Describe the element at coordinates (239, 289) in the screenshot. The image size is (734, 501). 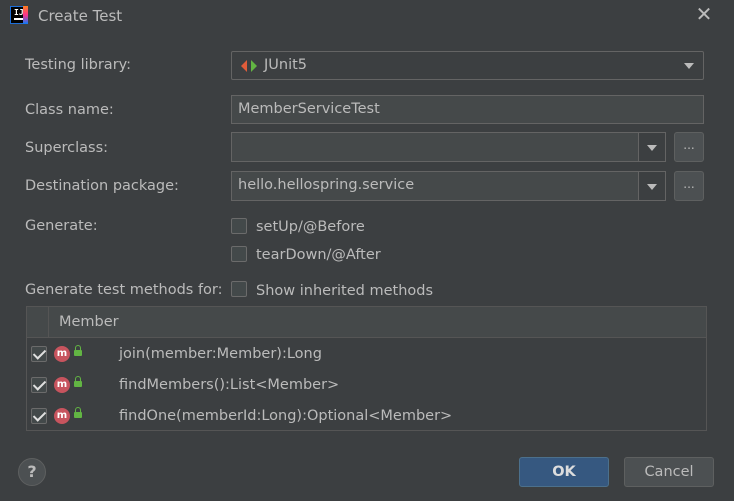
I see `show-inherited-checkbox` at that location.